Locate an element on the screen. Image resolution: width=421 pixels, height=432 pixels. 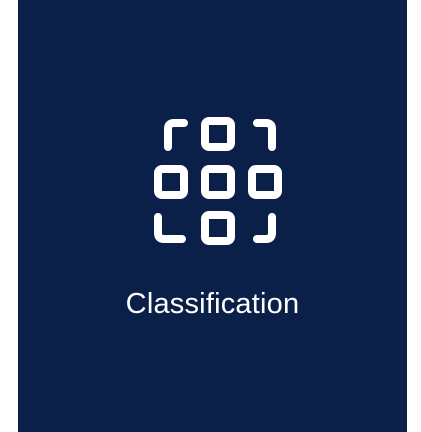
corner-bracket-top-left is located at coordinates (176, 135).